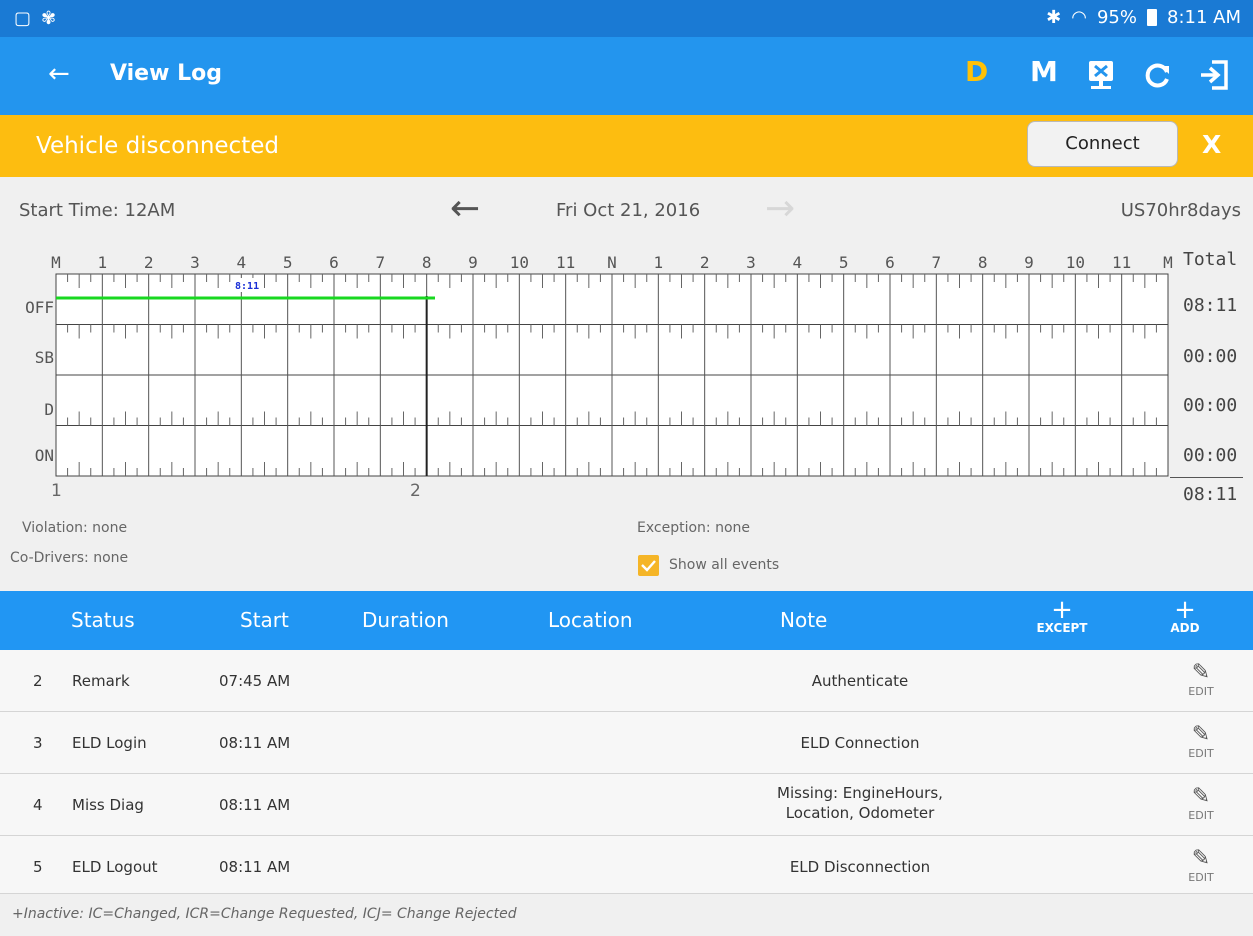  I want to click on grid-footer-number-1: 1, so click(56, 491).